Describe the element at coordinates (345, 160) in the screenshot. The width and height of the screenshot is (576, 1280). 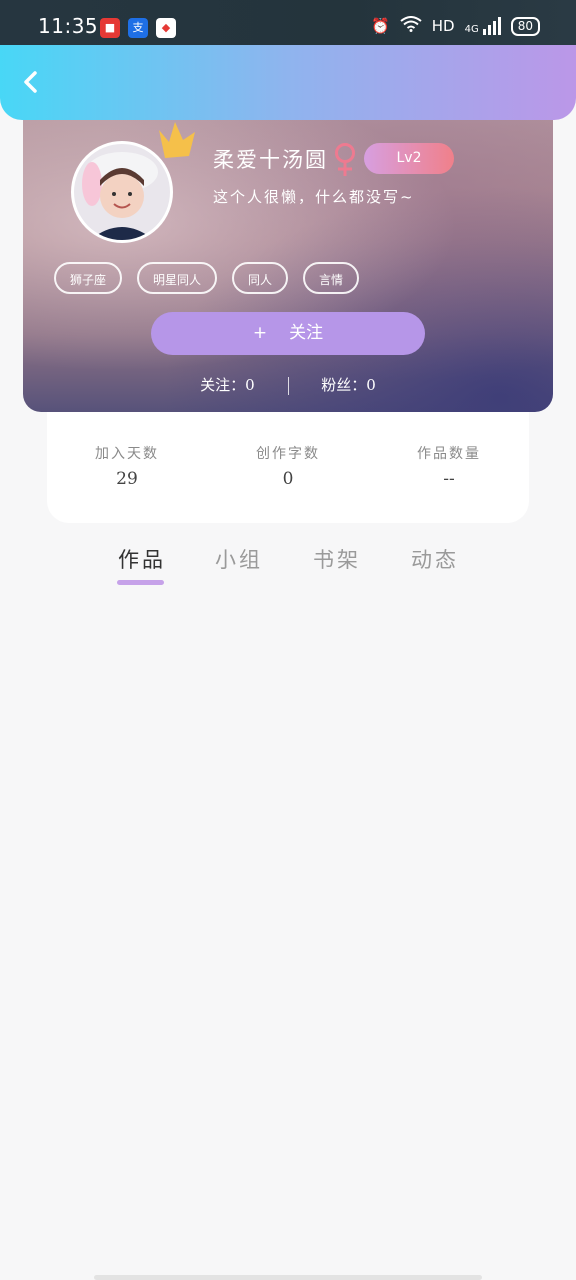
I see `female-icon` at that location.